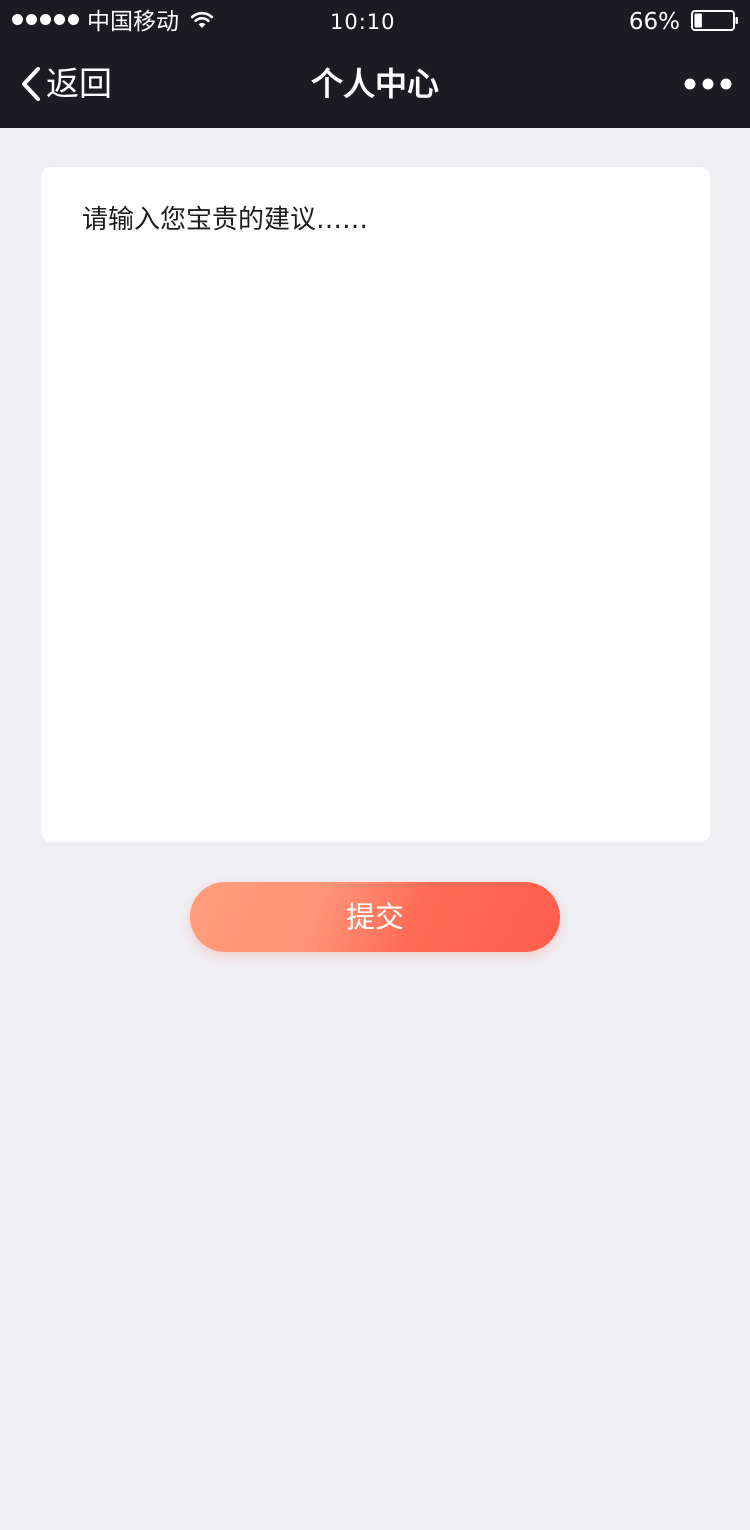 This screenshot has height=1530, width=750. I want to click on nav-bar: 返回 个人中心, so click(375, 85).